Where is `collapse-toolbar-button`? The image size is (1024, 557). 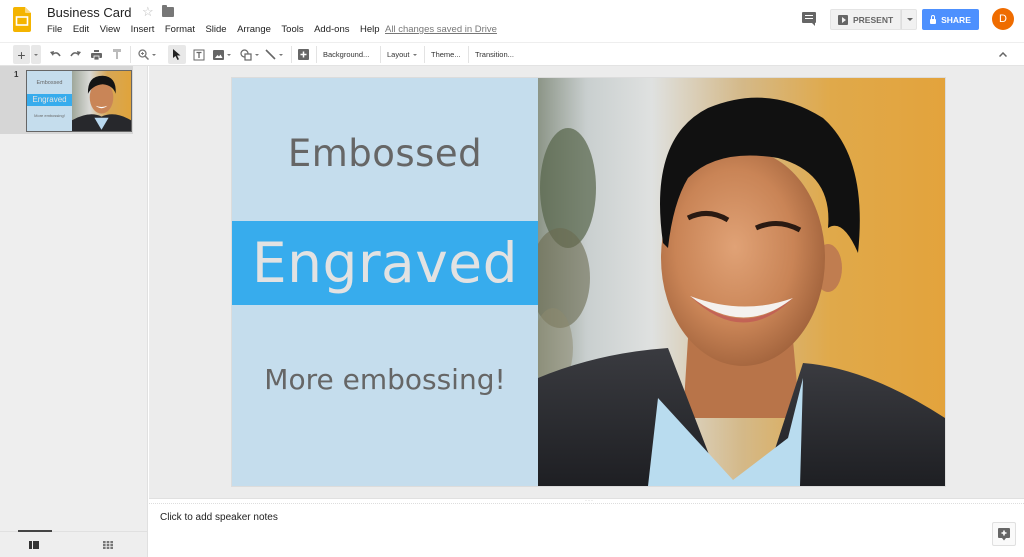 collapse-toolbar-button is located at coordinates (1003, 54).